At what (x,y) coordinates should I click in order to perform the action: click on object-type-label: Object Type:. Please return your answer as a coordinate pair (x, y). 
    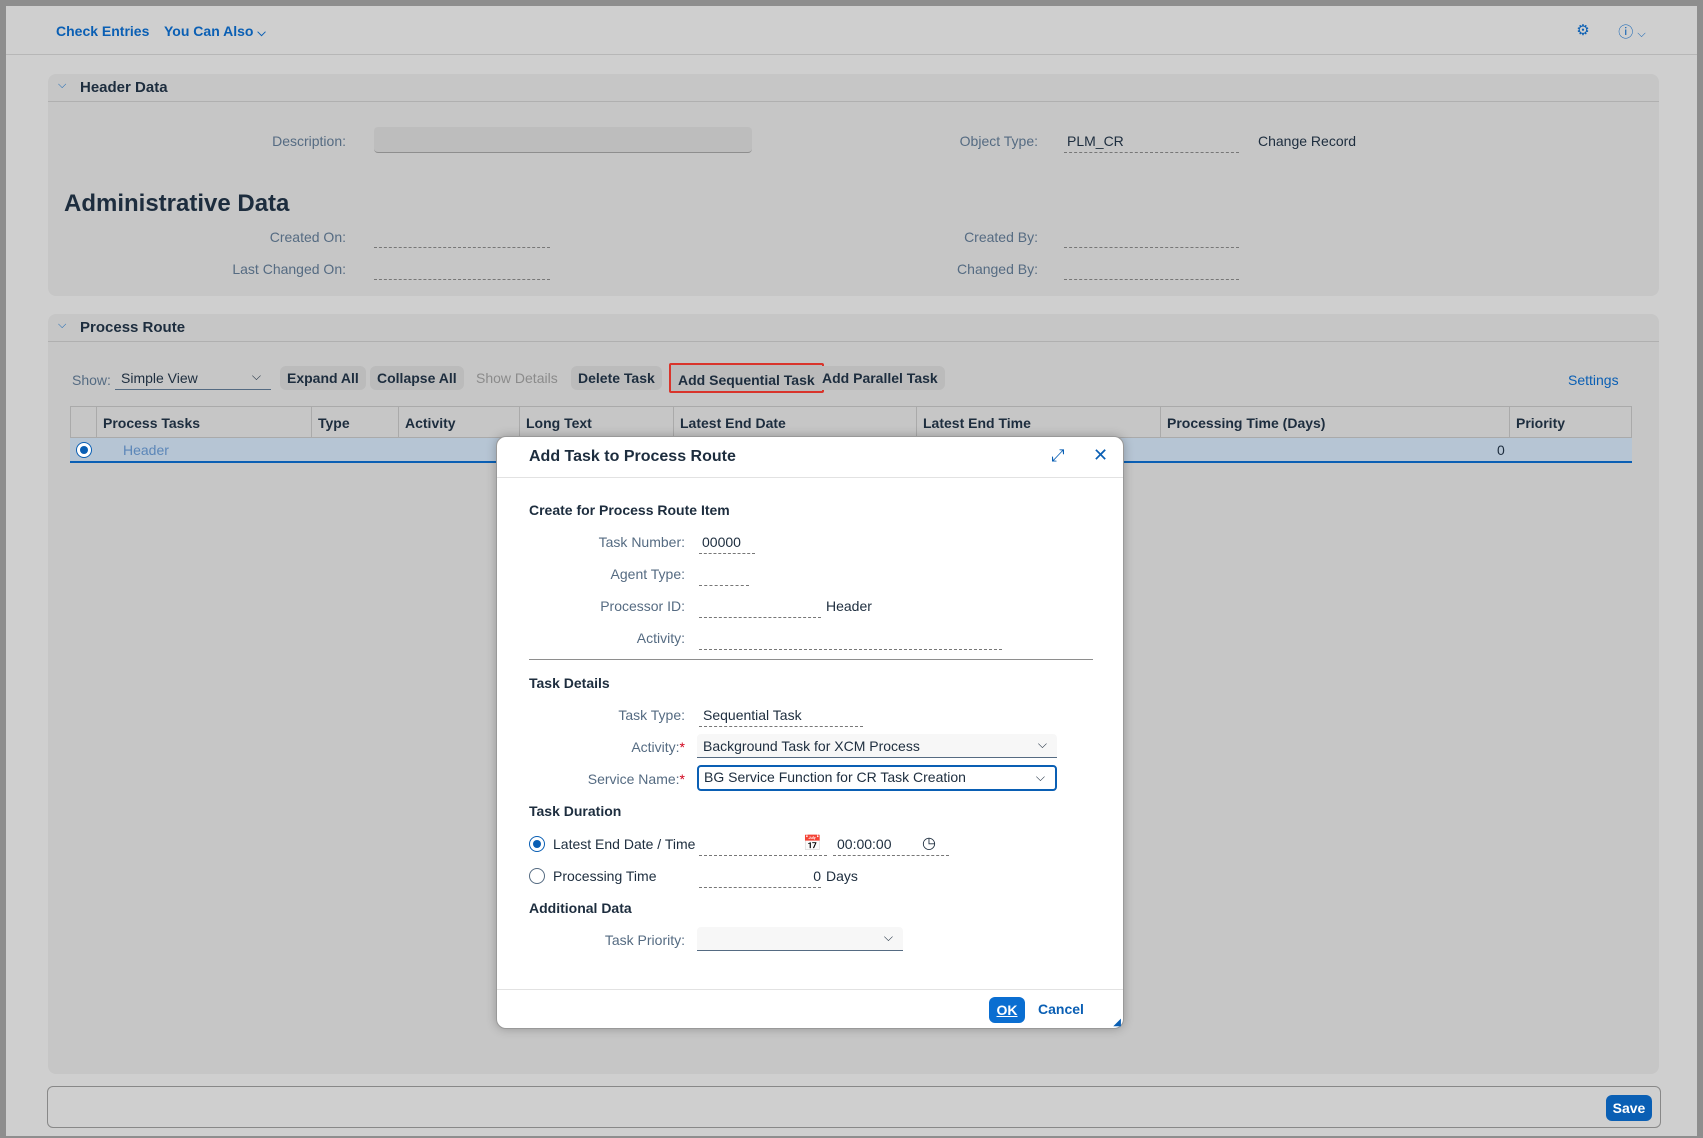
    Looking at the image, I should click on (998, 141).